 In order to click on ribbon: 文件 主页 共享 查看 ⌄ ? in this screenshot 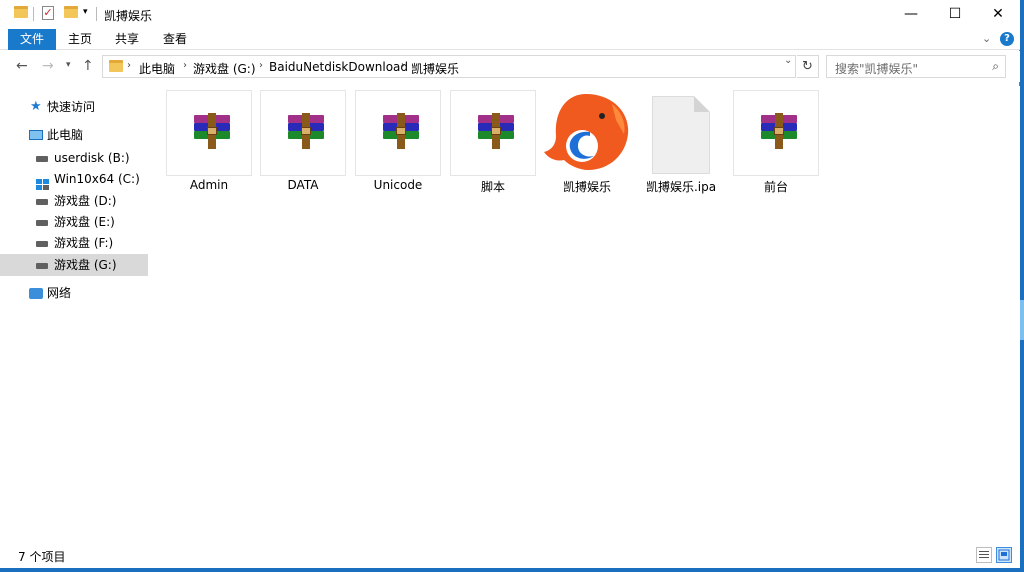, I will do `click(510, 39)`.